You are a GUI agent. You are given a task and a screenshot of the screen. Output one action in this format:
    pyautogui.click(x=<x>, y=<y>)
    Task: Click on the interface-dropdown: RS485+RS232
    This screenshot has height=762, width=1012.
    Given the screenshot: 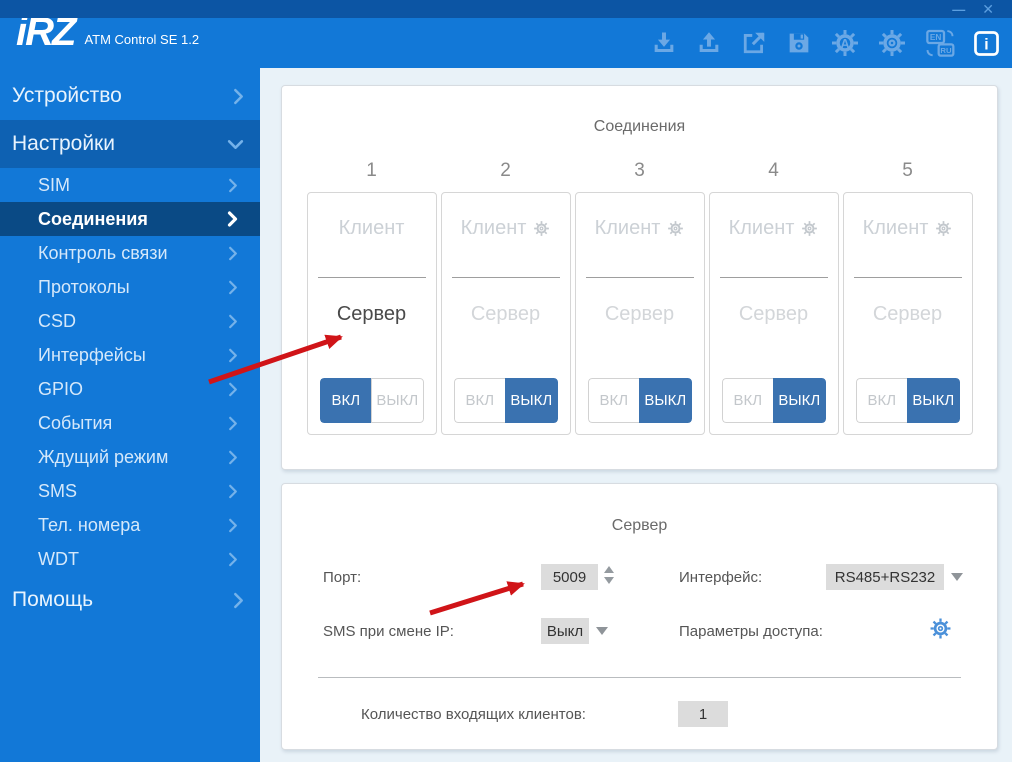 What is the action you would take?
    pyautogui.click(x=885, y=577)
    